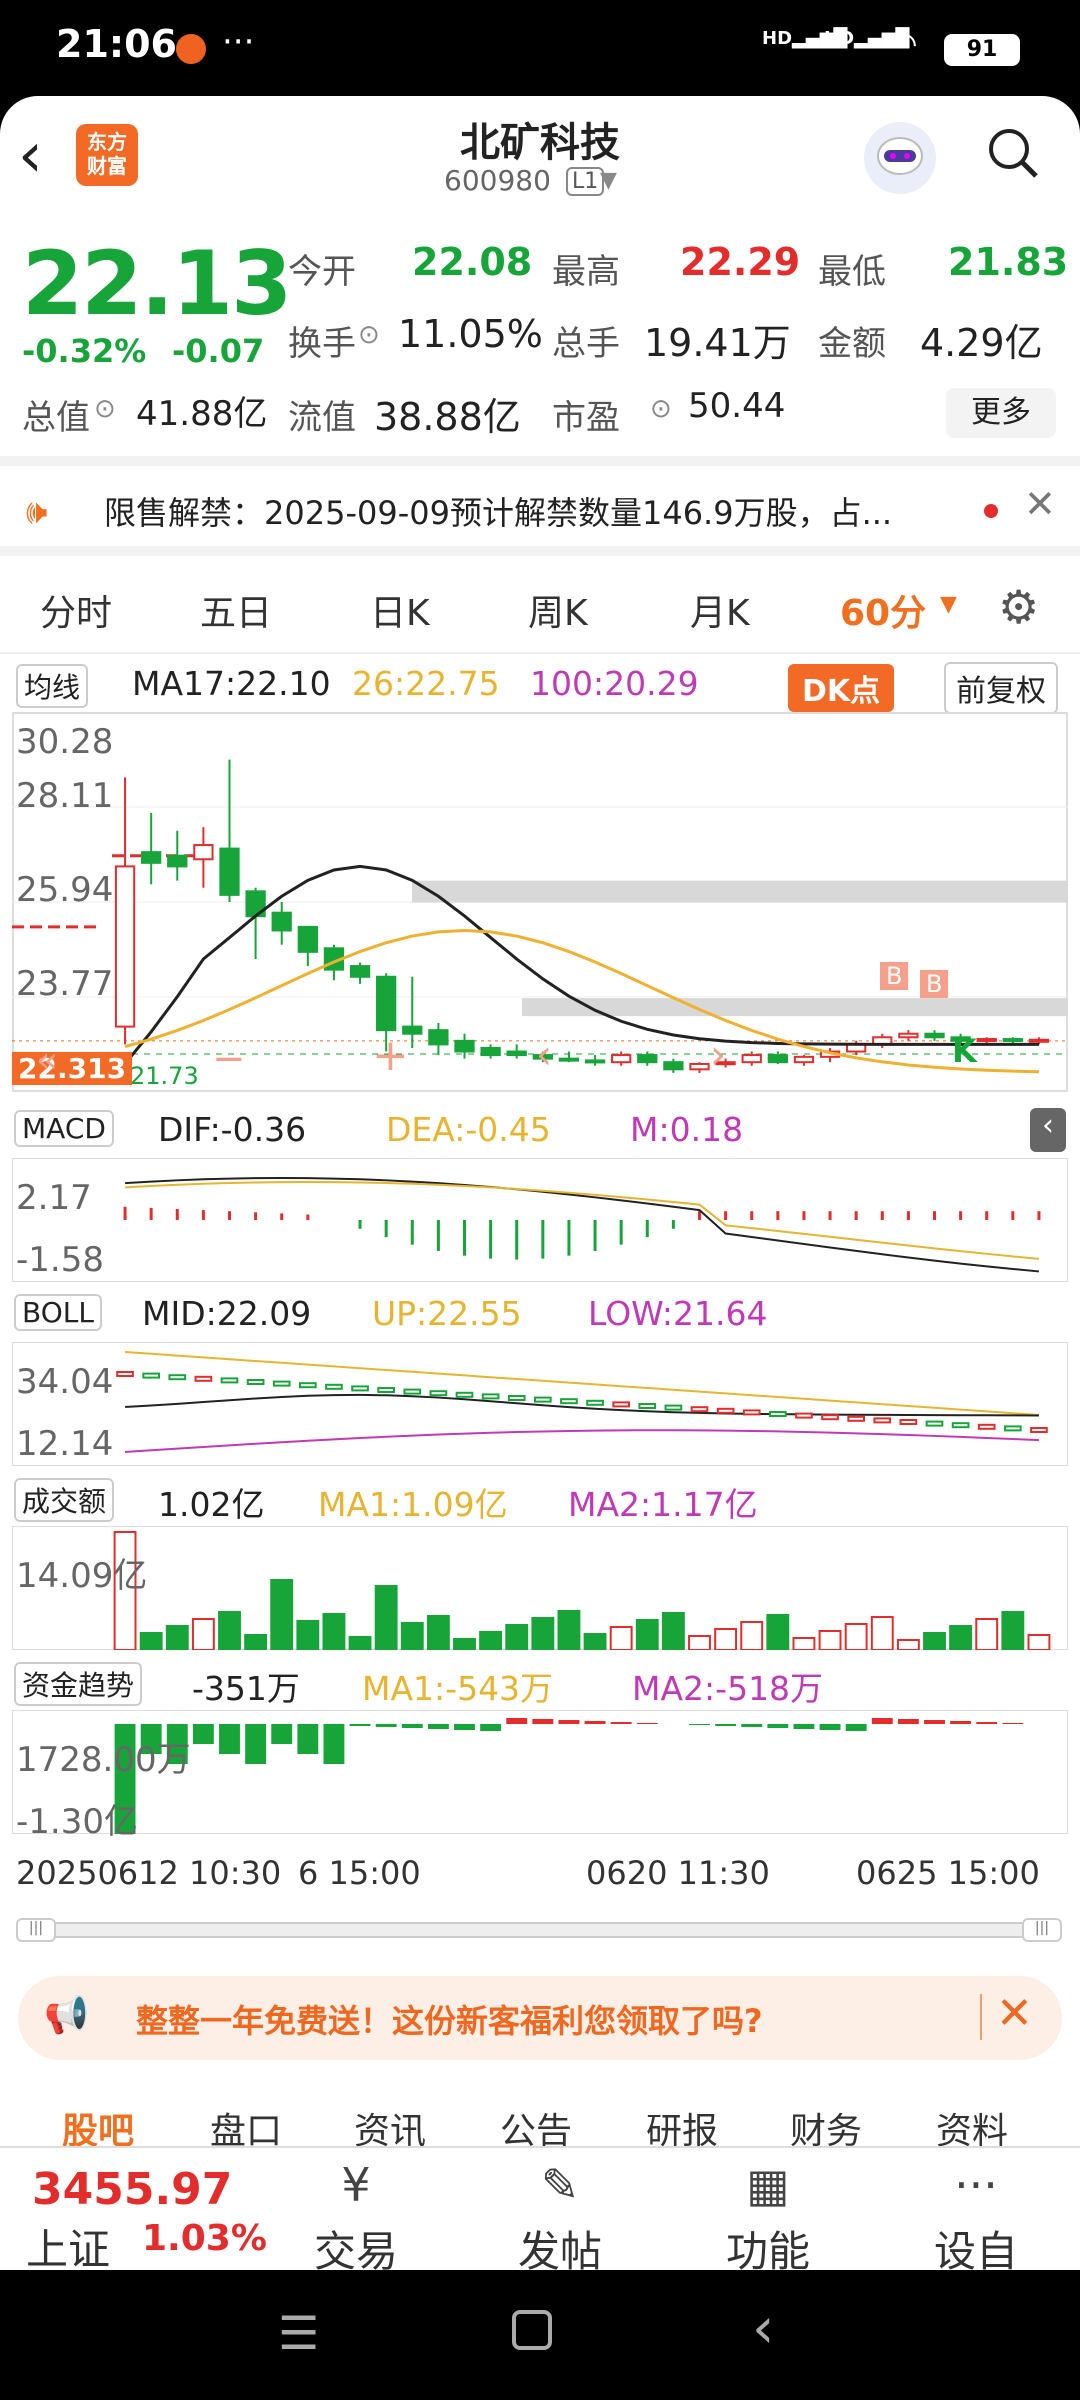  I want to click on promo-banner: 📢 整整一年免费送！这份新客福利您领取了吗? ✕, so click(540, 2018).